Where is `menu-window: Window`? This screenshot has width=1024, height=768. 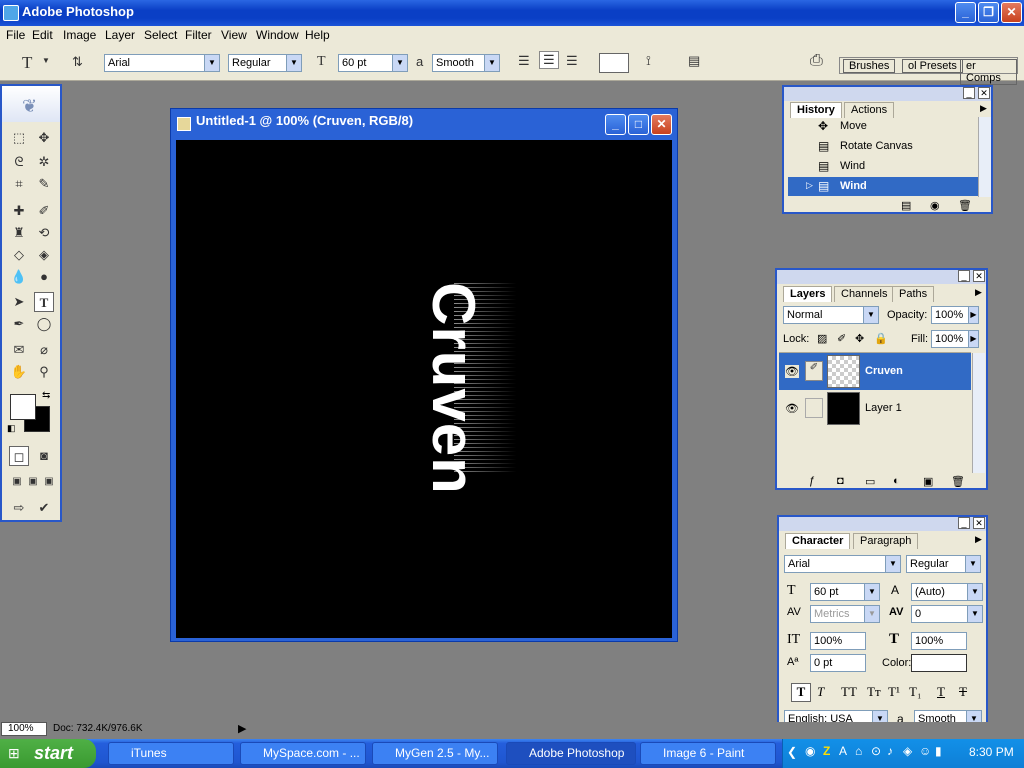
menu-window: Window is located at coordinates (277, 35).